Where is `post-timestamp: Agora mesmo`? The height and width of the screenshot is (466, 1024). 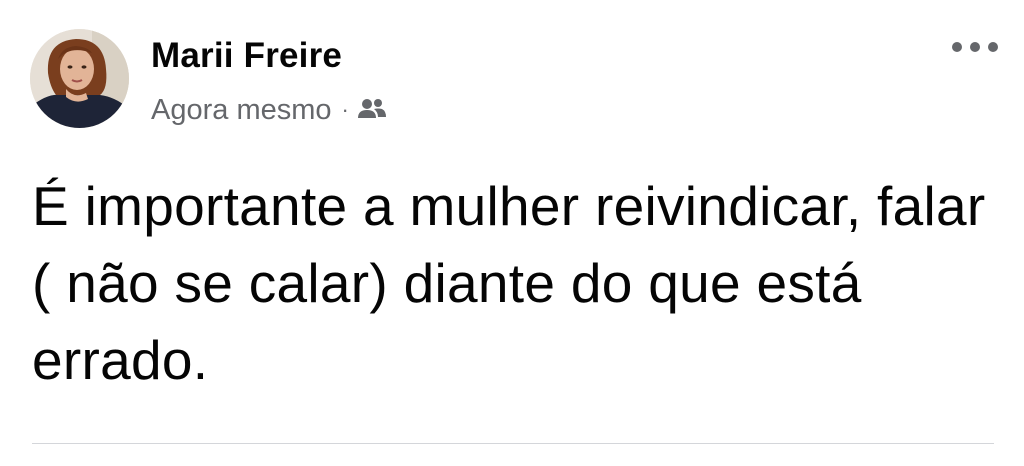
post-timestamp: Agora mesmo is located at coordinates (241, 110).